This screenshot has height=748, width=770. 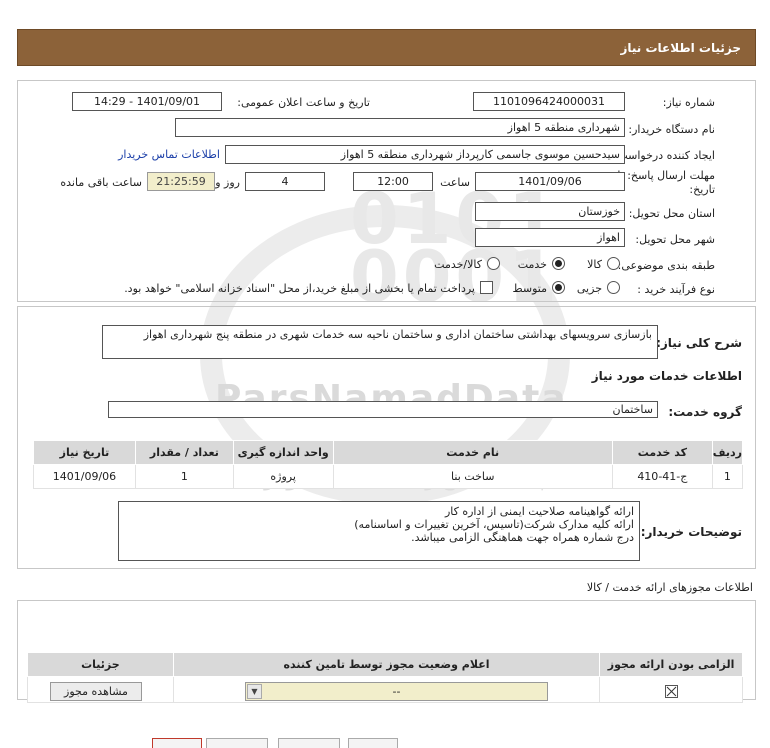 I want to click on service-group-label: گروه خدمت:, so click(x=705, y=412).